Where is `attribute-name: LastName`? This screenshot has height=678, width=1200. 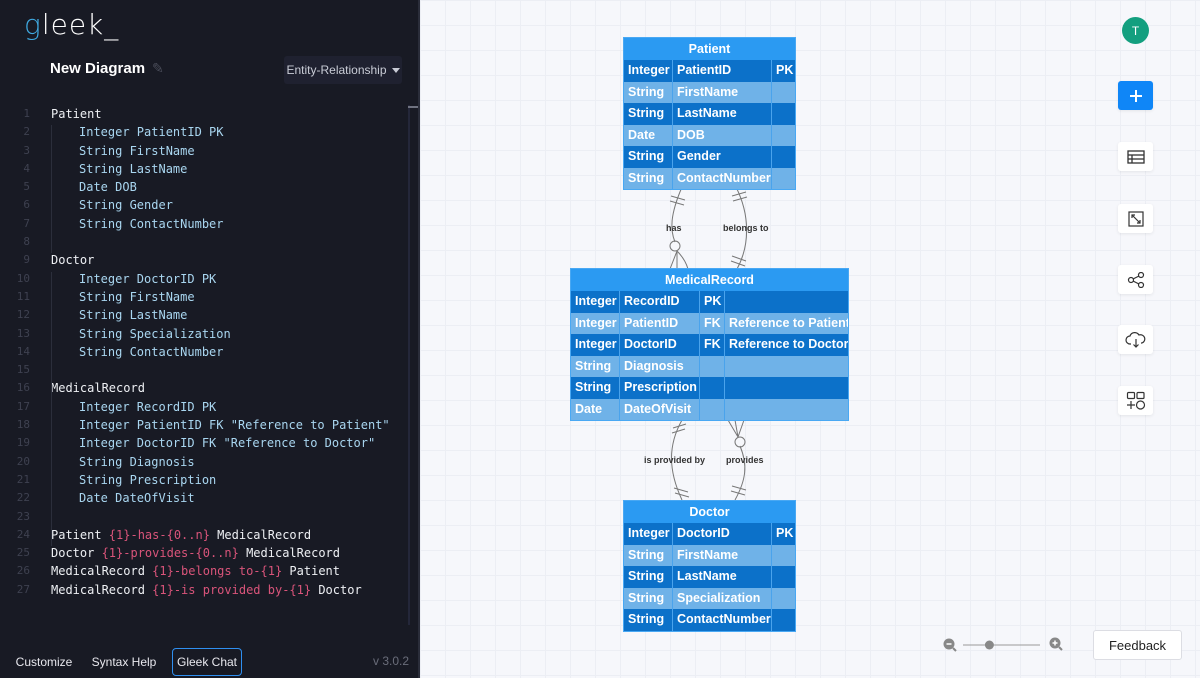 attribute-name: LastName is located at coordinates (722, 114).